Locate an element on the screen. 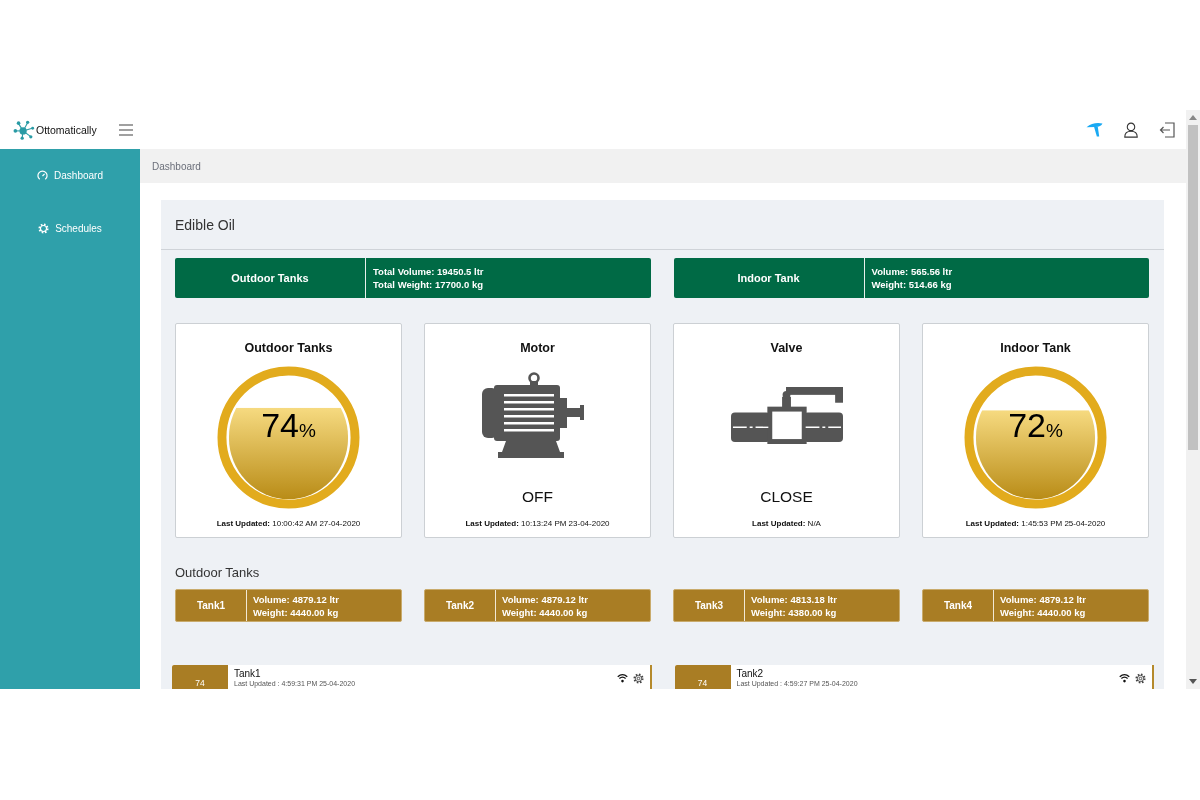  gauge-reading: 72% is located at coordinates (1035, 426).